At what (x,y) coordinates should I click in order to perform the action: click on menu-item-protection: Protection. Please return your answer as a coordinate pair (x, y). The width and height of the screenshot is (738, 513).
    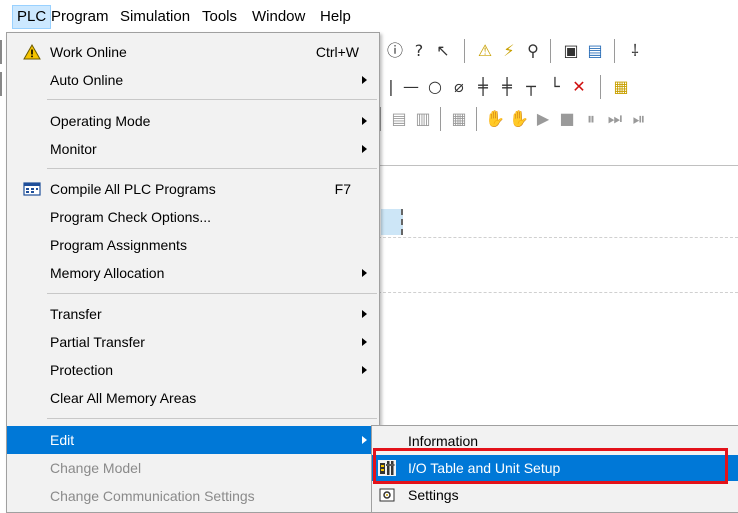
    Looking at the image, I should click on (193, 370).